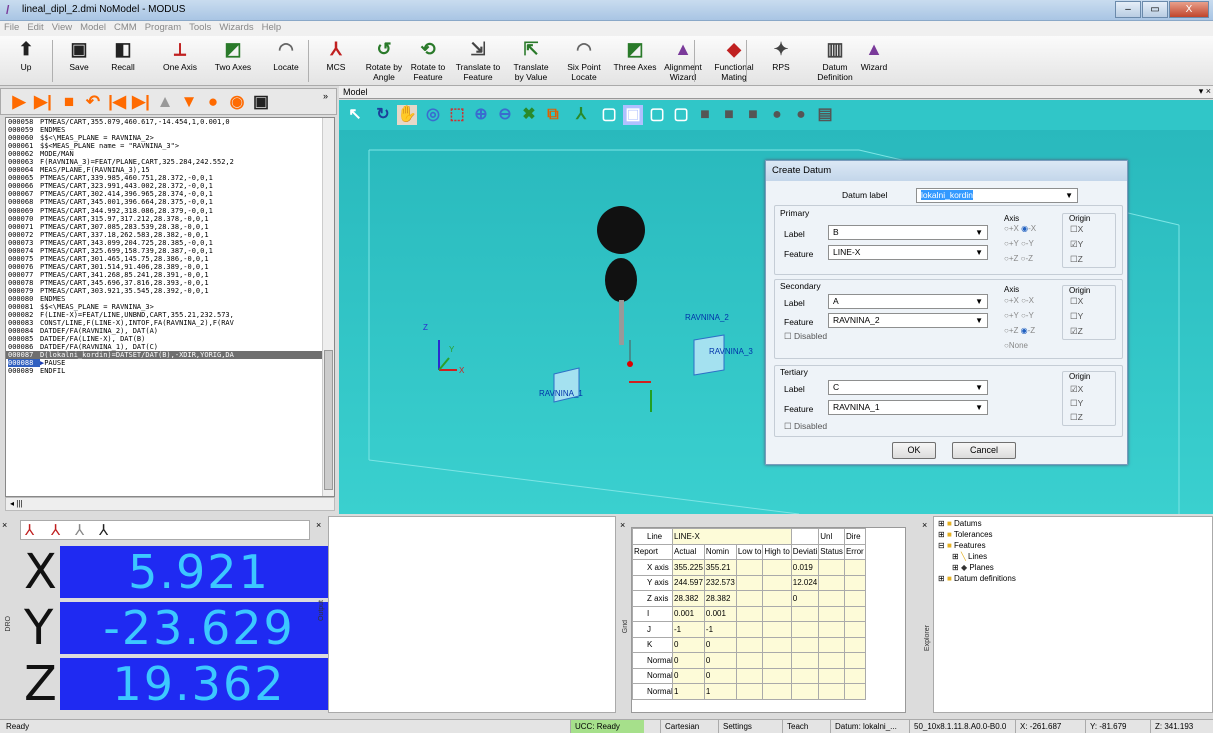 This screenshot has height=733, width=1213. Describe the element at coordinates (652, 644) in the screenshot. I see `grid-row-name: K` at that location.